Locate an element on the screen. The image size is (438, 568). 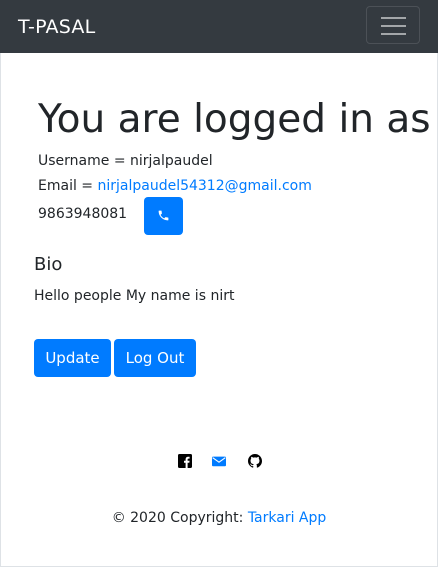
hamburger-menu-icon is located at coordinates (393, 18).